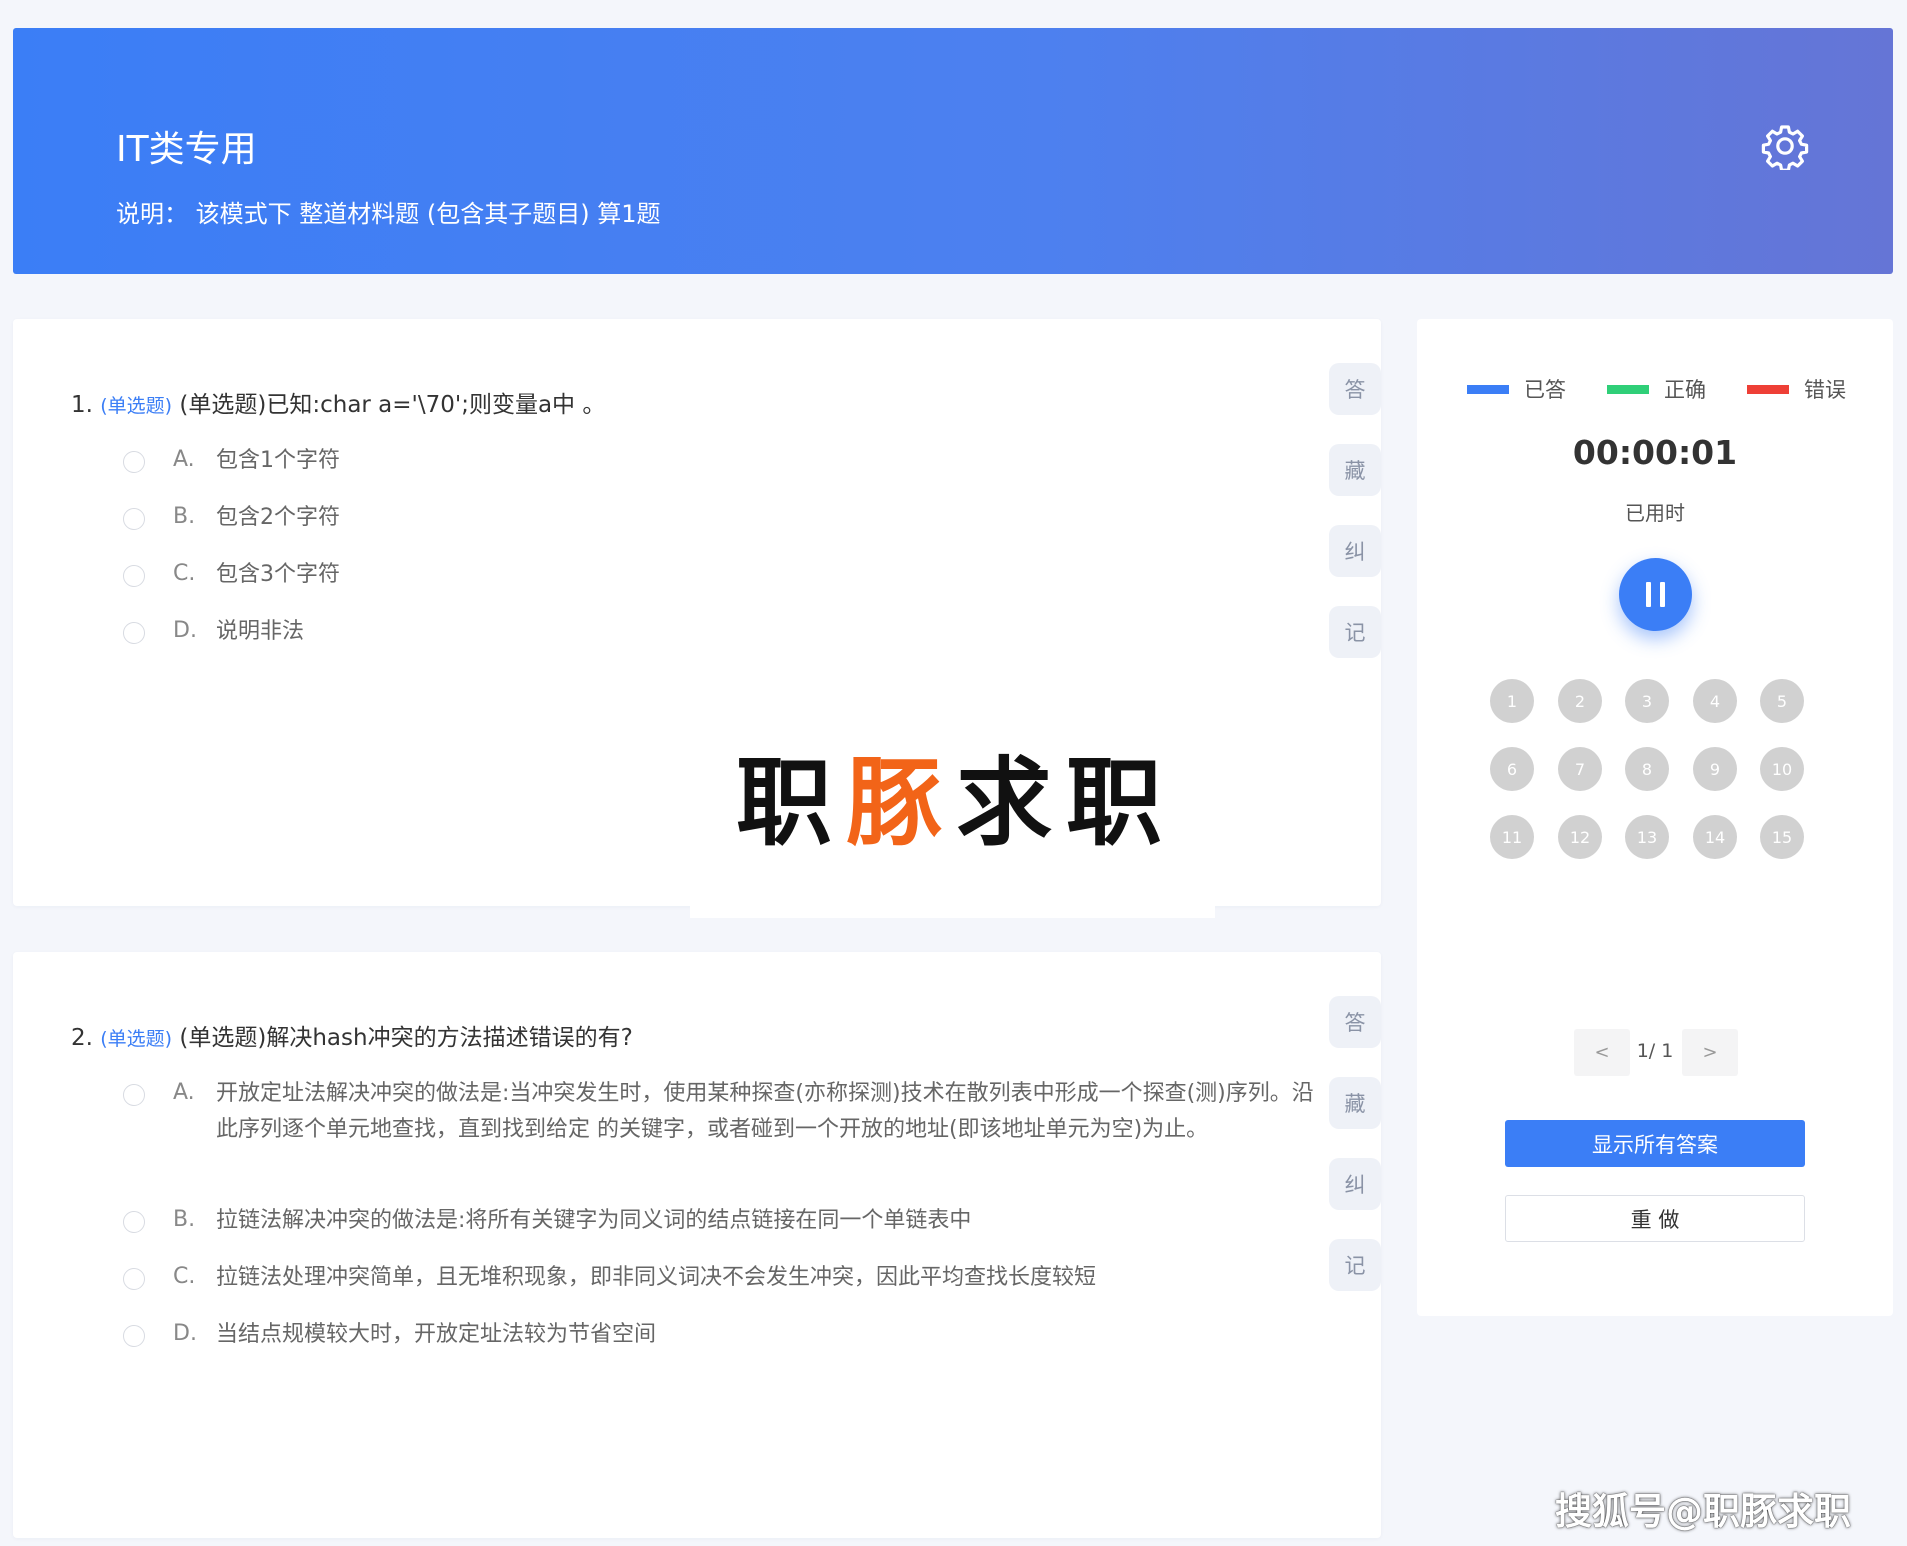 The height and width of the screenshot is (1546, 1907). I want to click on question-number-button: 12, so click(1580, 837).